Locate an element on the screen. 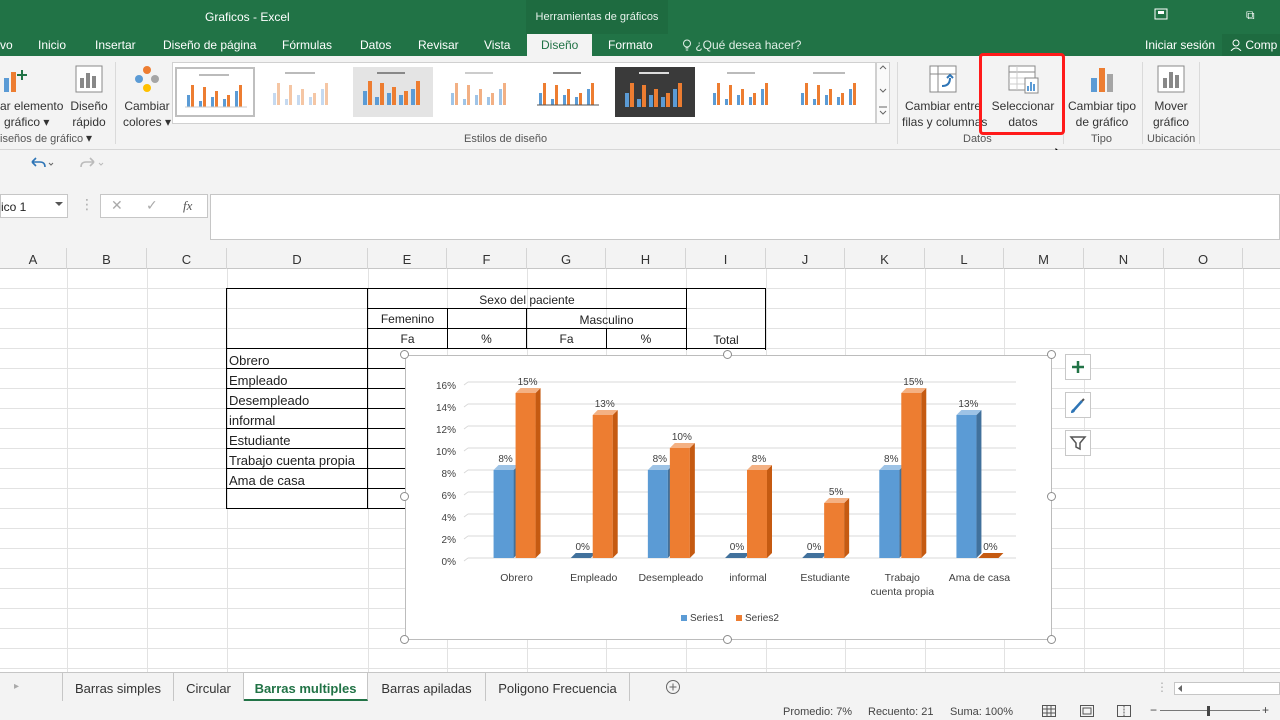  chart-elements-button is located at coordinates (1078, 367).